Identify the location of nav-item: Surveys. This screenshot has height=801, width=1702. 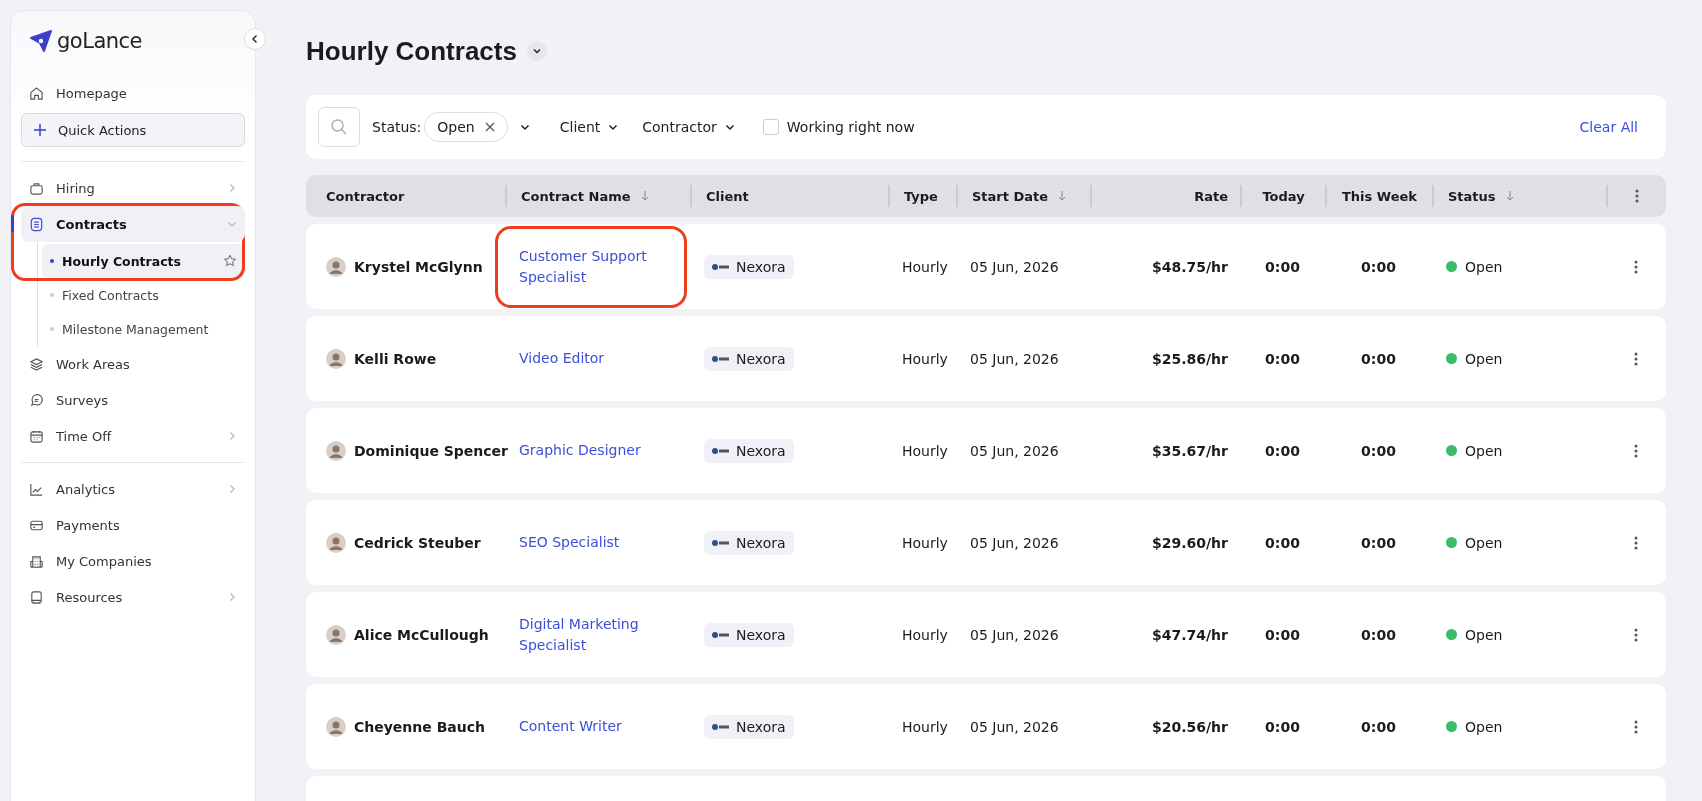
(133, 400).